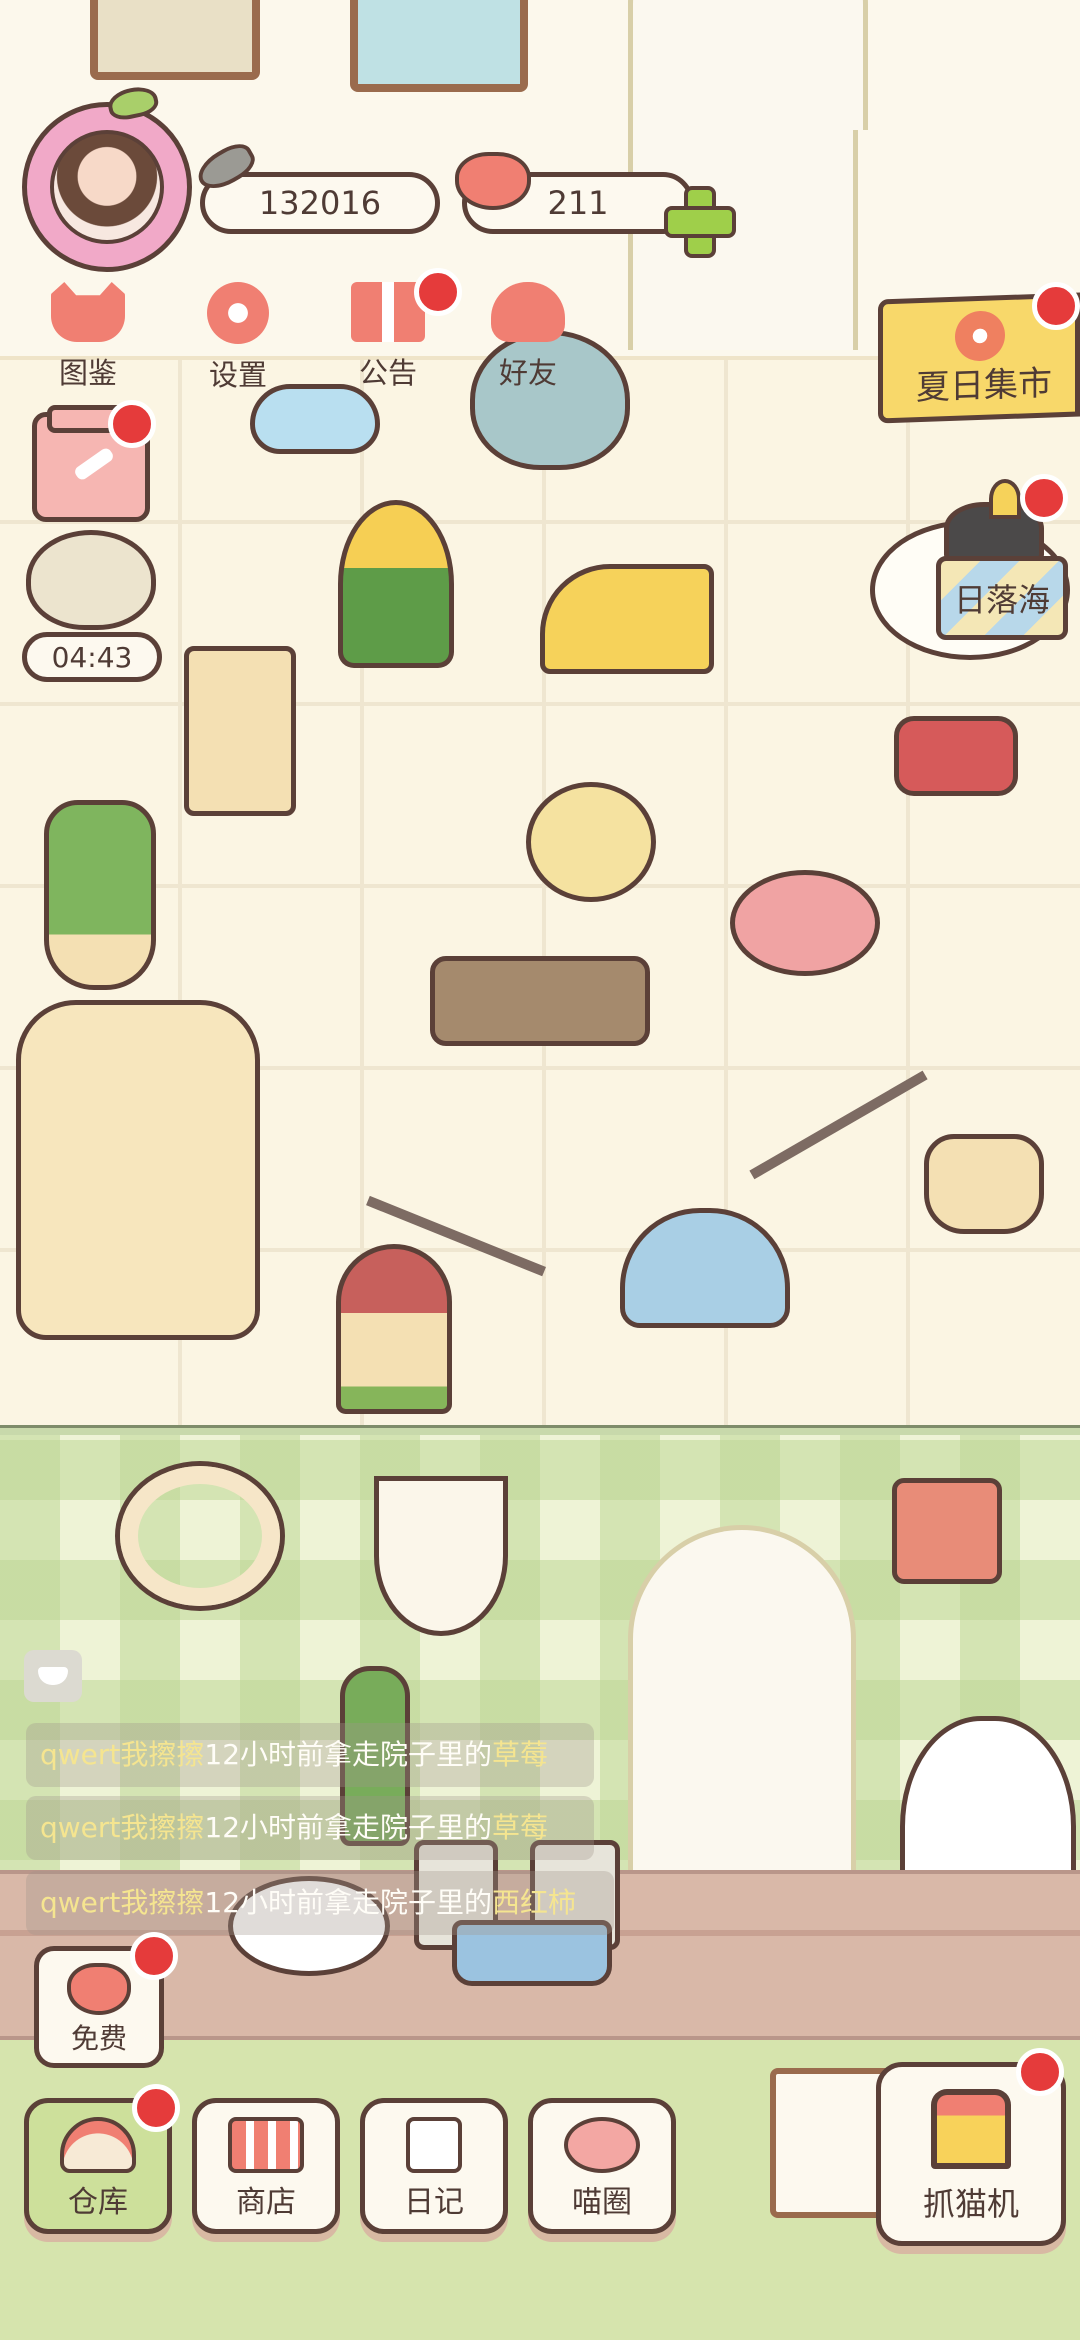  I want to click on warehouse-label: 仓库, so click(98, 2202).